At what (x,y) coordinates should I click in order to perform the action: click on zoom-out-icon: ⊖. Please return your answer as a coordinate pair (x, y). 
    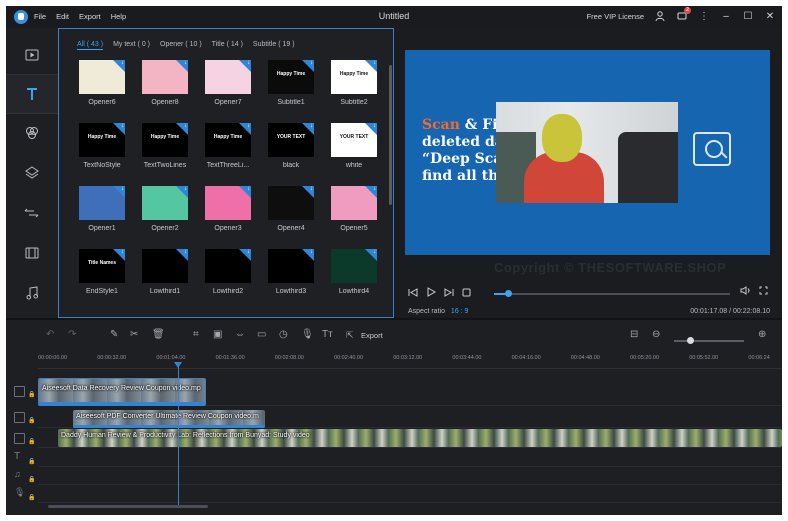
    Looking at the image, I should click on (656, 334).